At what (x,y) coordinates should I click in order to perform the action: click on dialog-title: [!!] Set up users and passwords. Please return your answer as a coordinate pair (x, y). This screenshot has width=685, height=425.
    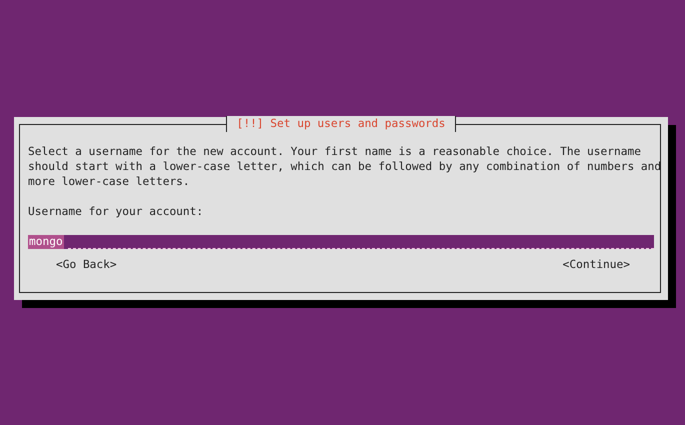
    Looking at the image, I should click on (341, 124).